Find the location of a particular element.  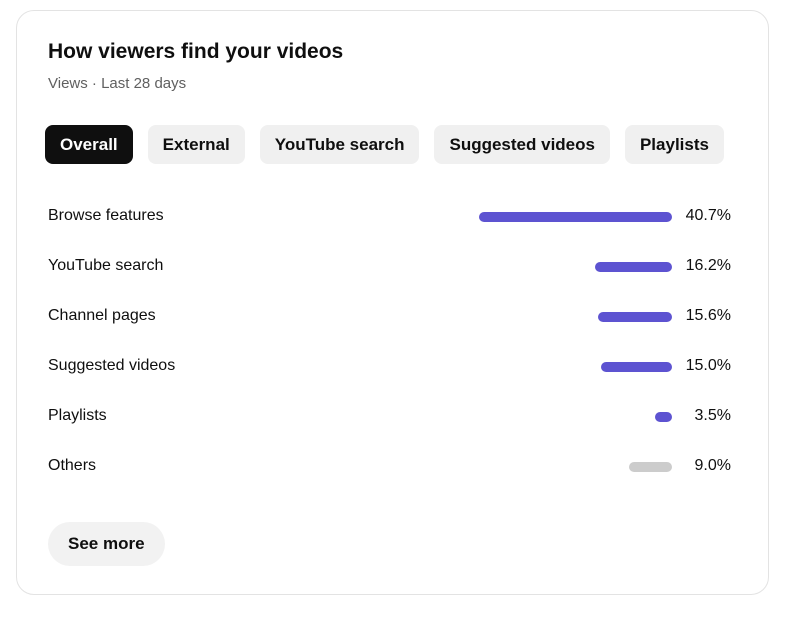

tab-suggested-videos: Suggested videos is located at coordinates (522, 144).